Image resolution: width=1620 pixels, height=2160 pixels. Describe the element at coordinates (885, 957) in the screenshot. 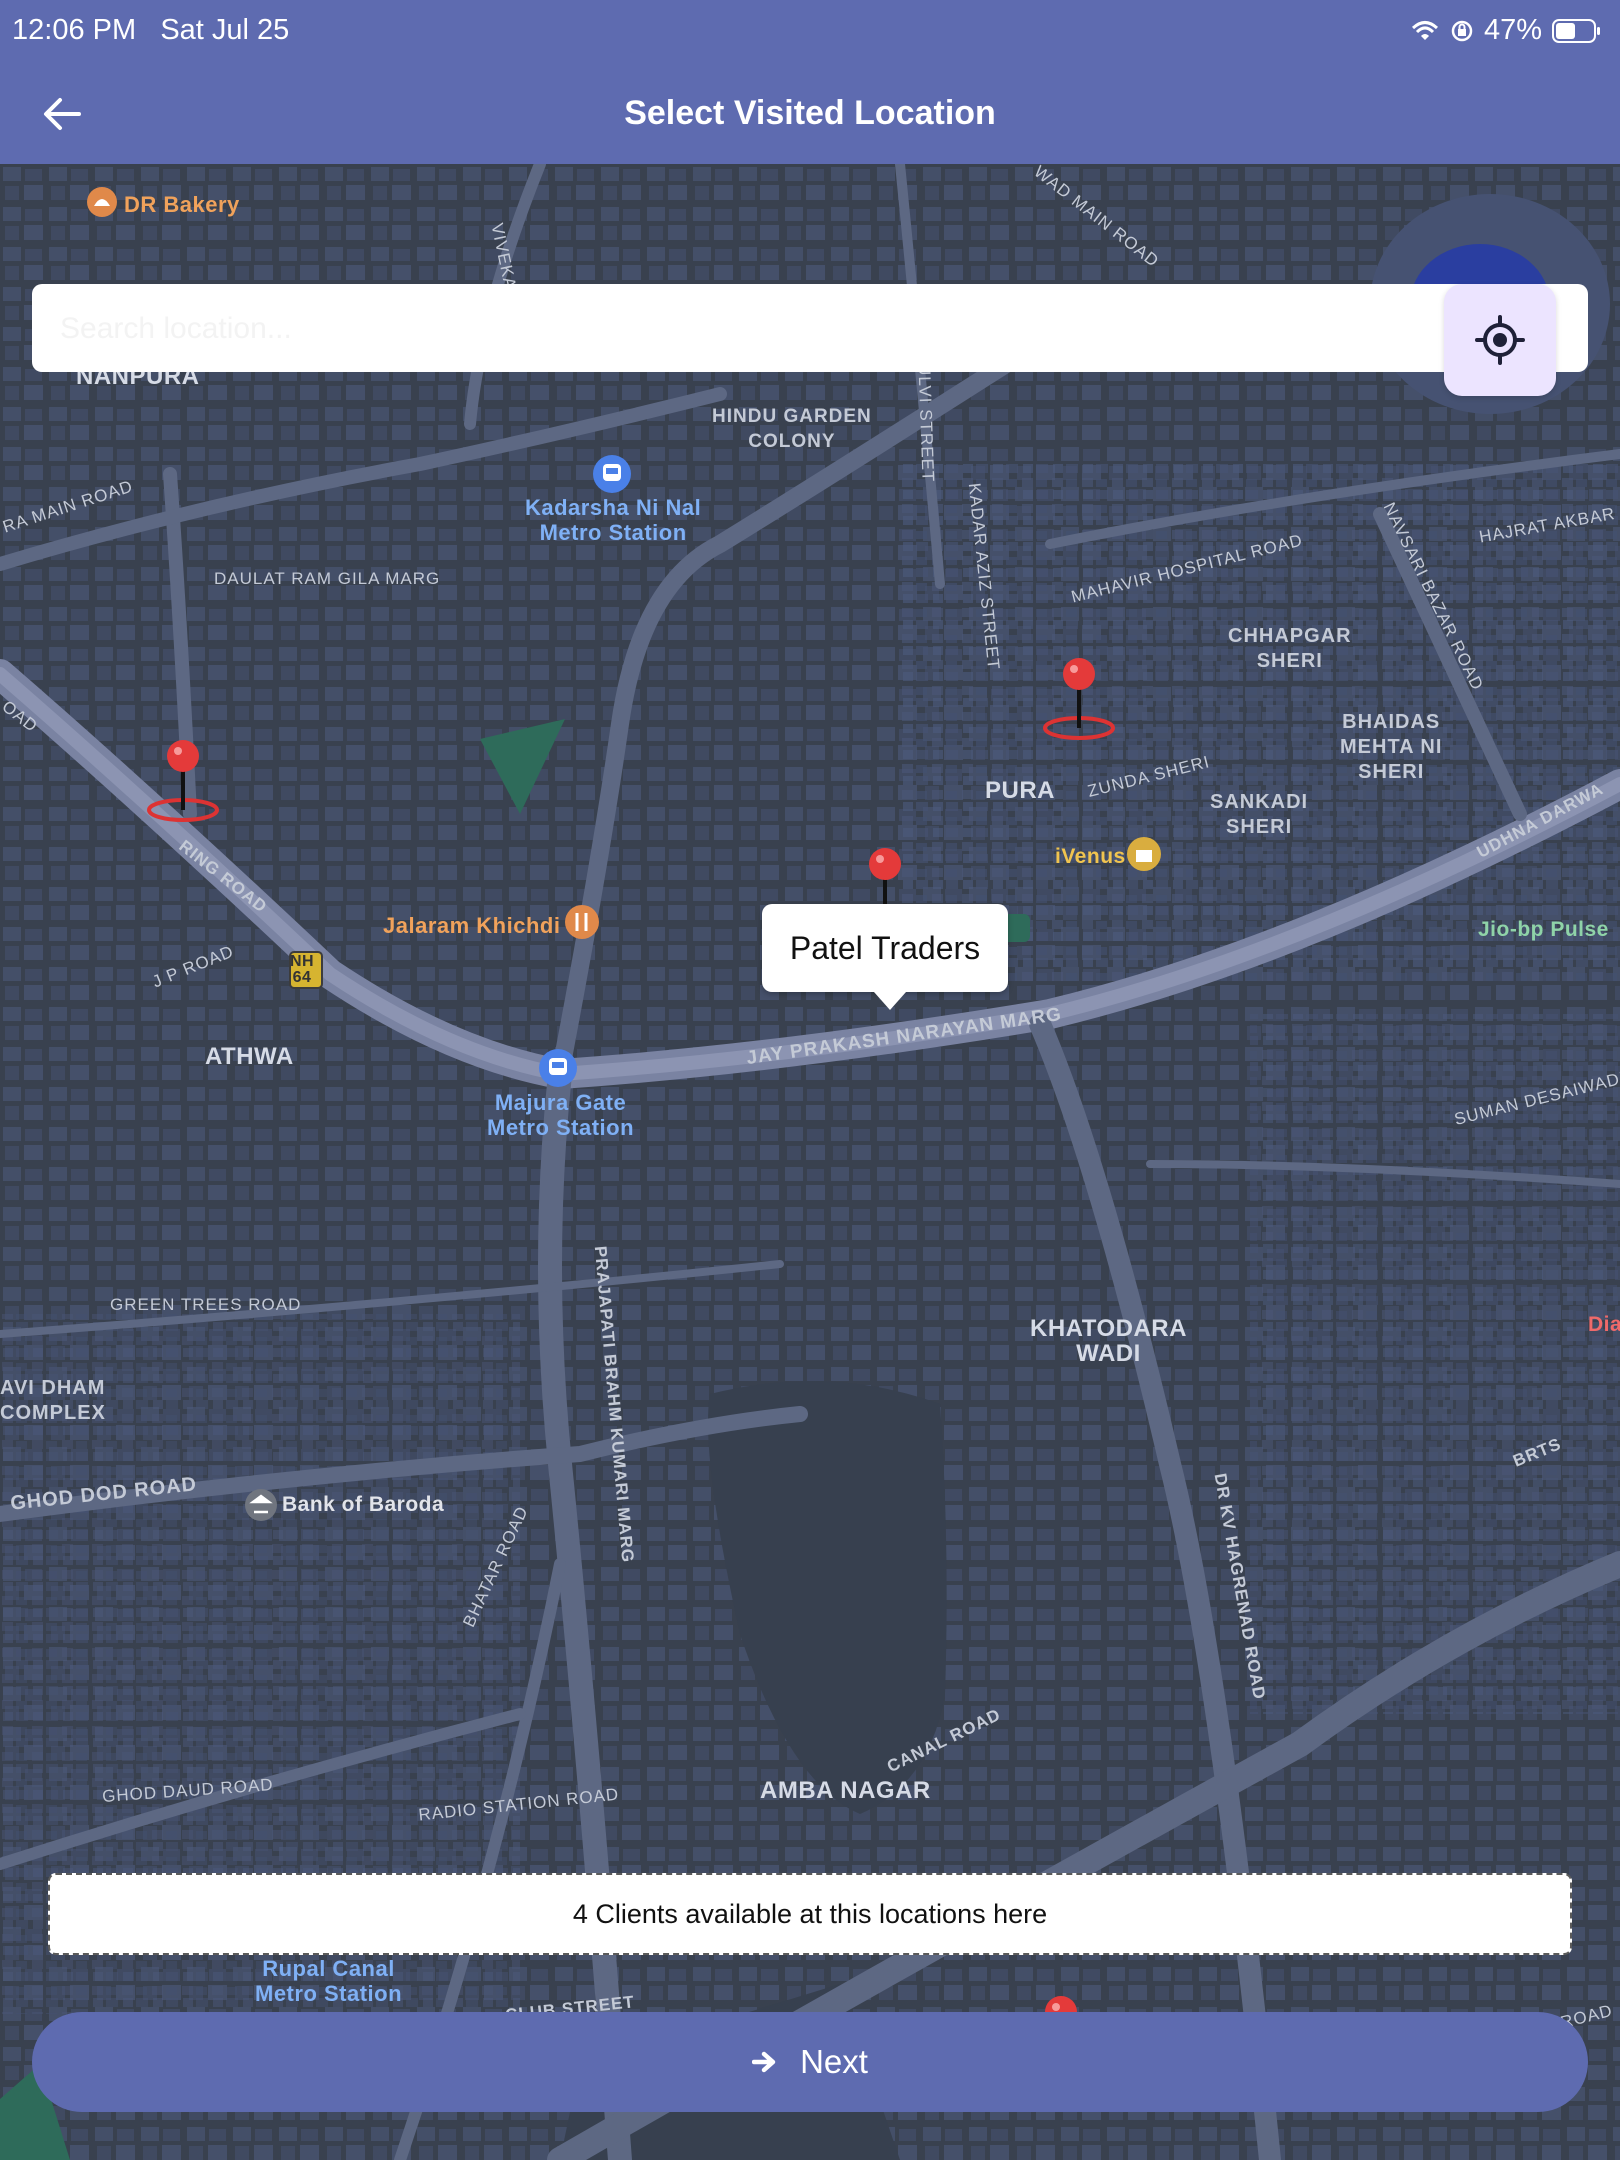

I see `pin-callout: Patel Traders` at that location.